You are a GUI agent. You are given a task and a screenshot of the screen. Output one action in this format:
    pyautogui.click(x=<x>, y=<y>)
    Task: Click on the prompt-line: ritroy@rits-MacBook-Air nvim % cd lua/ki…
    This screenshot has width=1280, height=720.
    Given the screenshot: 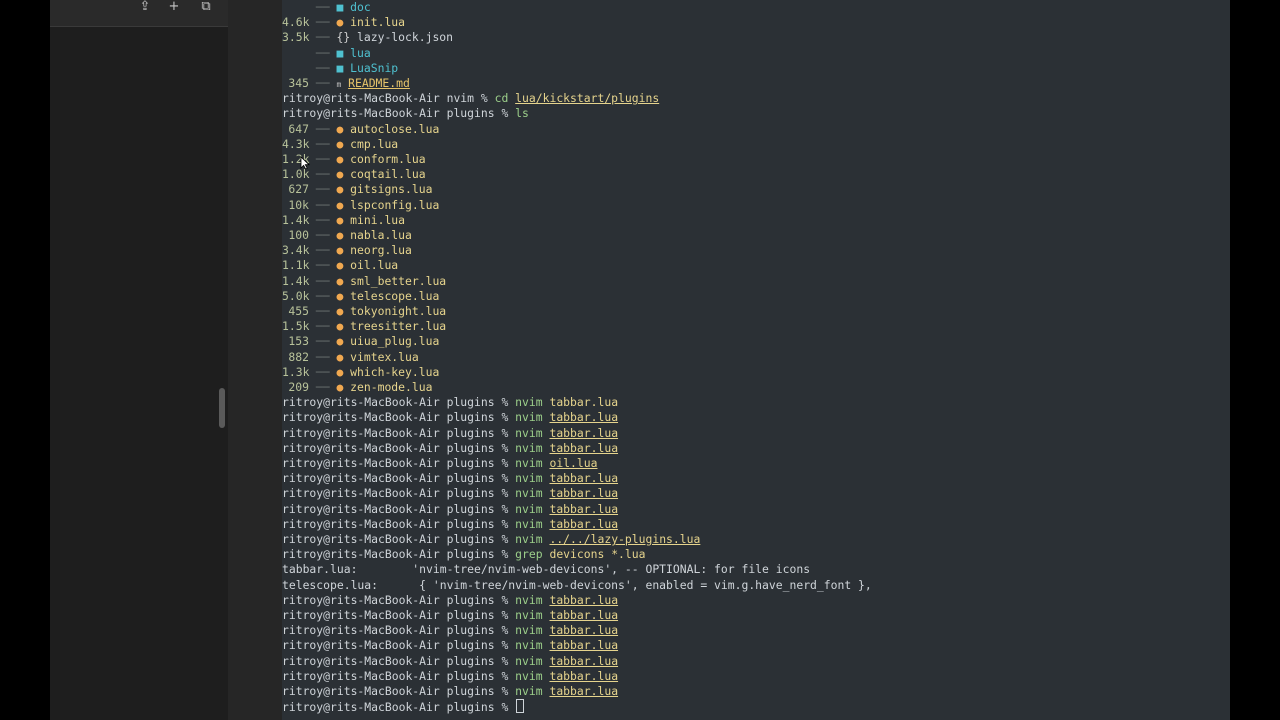 What is the action you would take?
    pyautogui.click(x=470, y=98)
    